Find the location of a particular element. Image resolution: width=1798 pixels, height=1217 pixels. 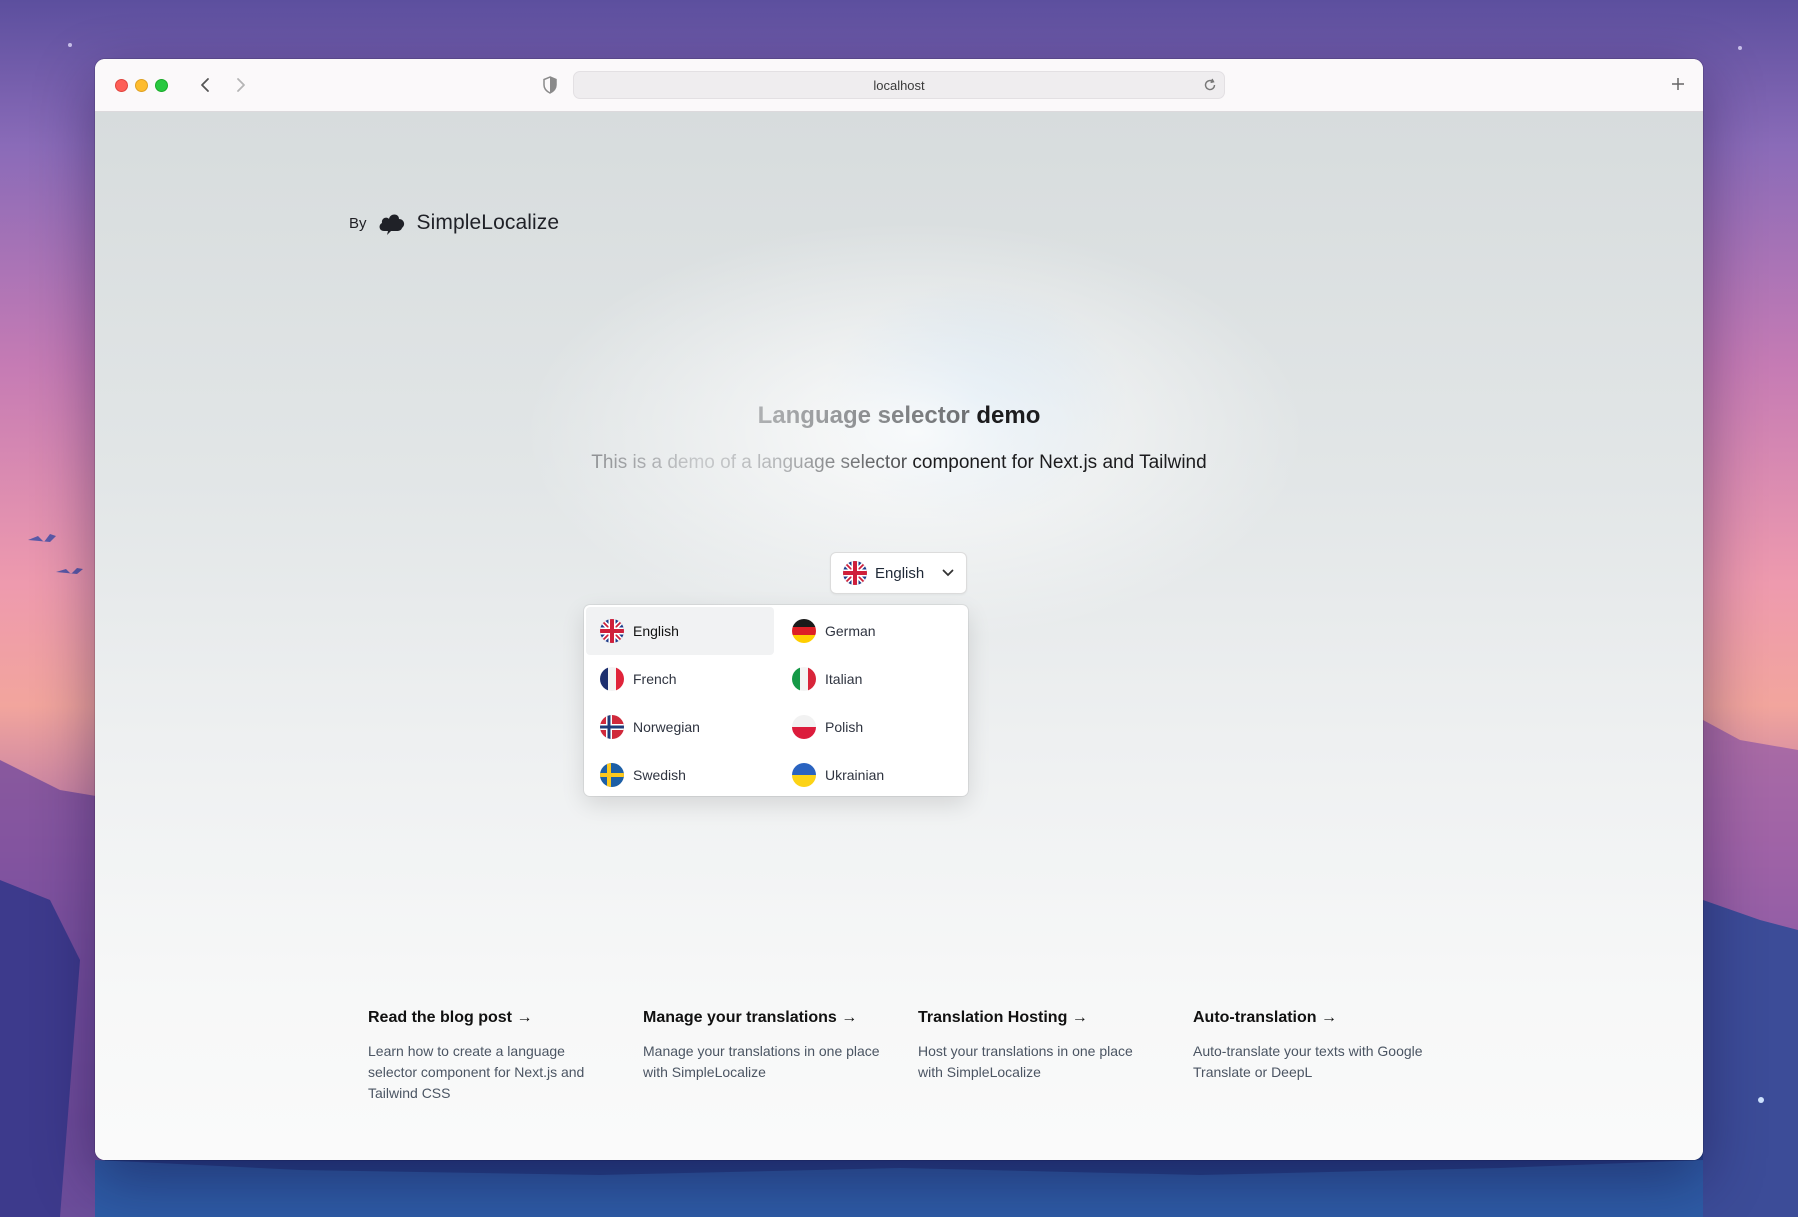

reload-icon is located at coordinates (1210, 85).